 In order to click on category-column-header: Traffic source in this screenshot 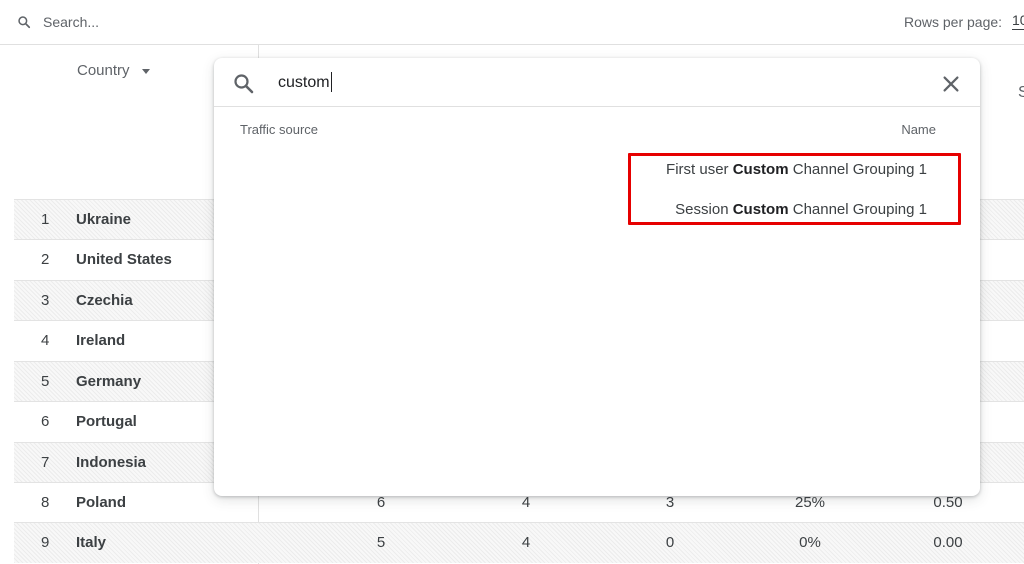, I will do `click(279, 129)`.